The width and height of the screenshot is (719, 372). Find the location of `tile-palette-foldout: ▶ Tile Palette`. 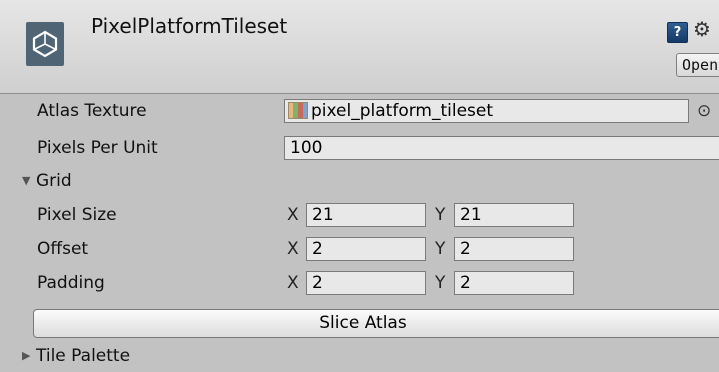

tile-palette-foldout: ▶ Tile Palette is located at coordinates (76, 356).